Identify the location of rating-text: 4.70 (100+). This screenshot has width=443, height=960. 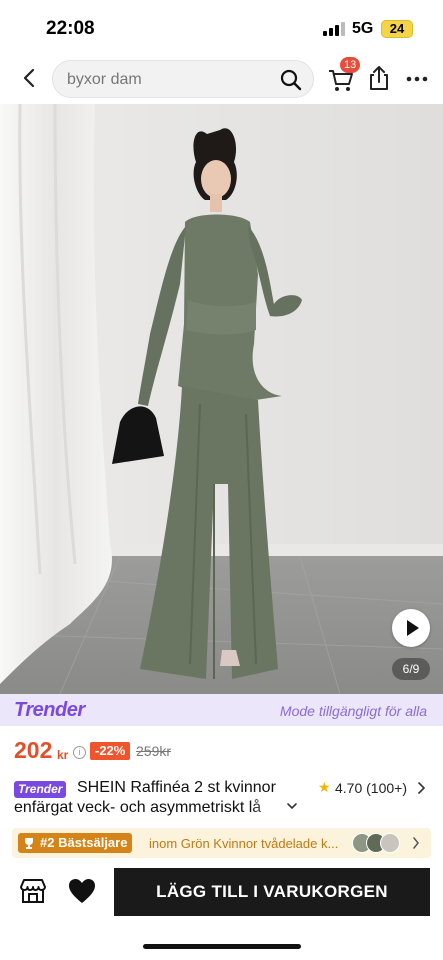
(371, 788).